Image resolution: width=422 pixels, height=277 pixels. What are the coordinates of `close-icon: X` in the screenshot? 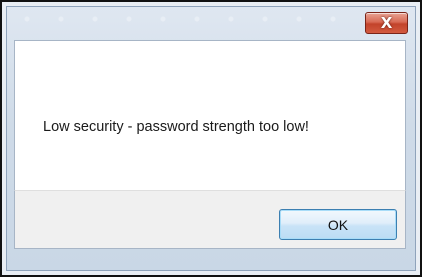 It's located at (386, 23).